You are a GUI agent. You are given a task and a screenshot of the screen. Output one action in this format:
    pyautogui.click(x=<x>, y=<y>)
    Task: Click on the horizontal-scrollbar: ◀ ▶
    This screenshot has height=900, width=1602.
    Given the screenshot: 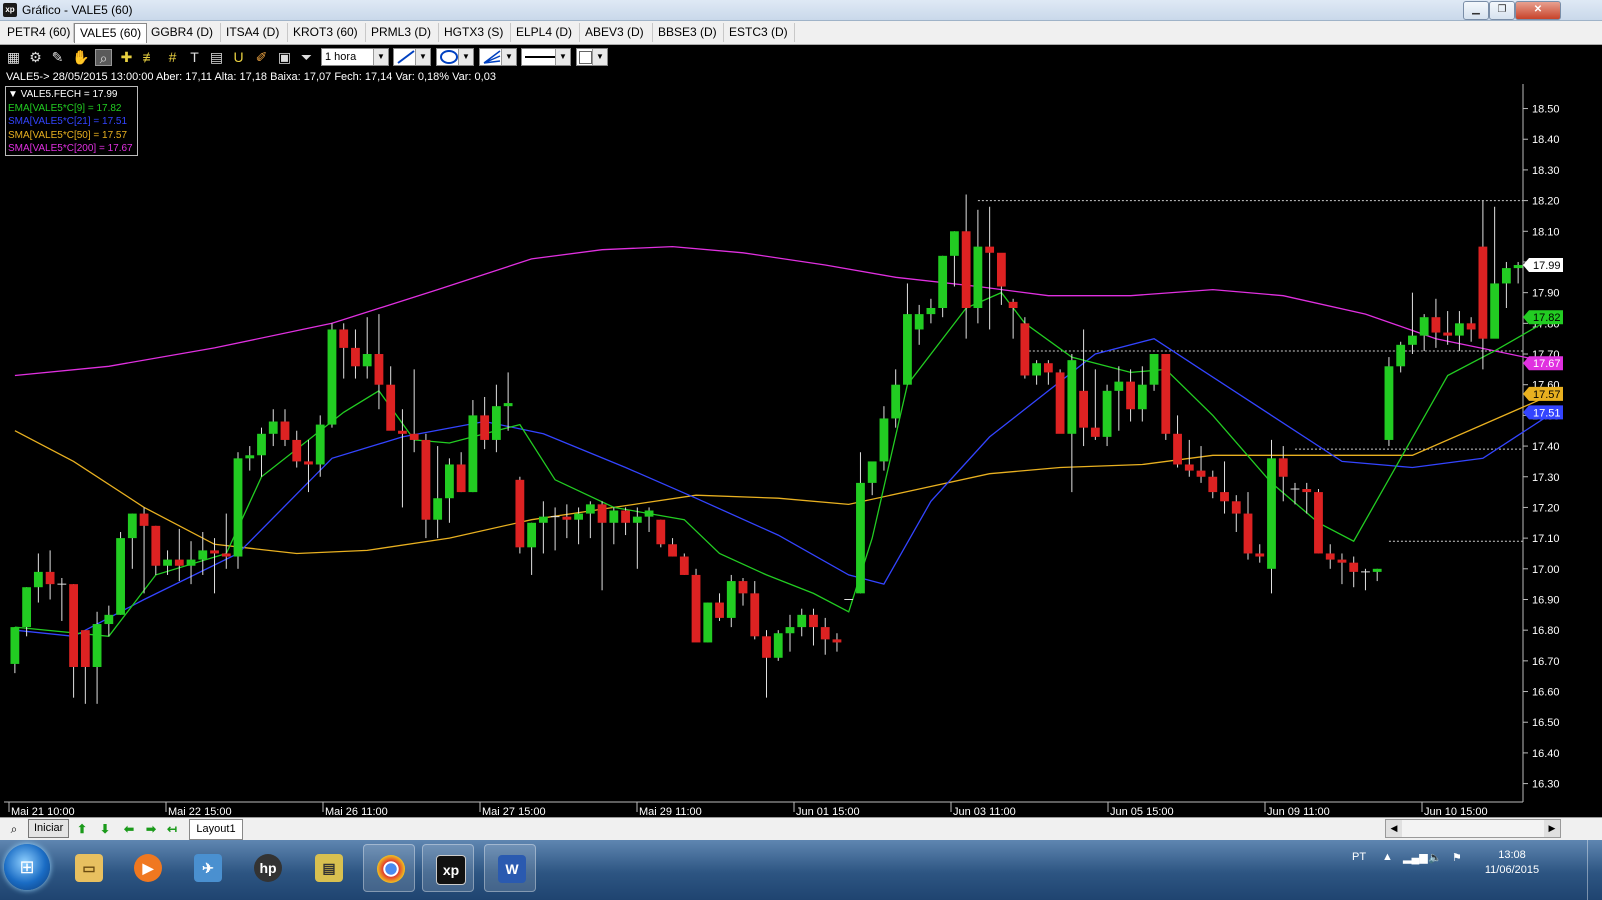 What is the action you would take?
    pyautogui.click(x=1473, y=828)
    